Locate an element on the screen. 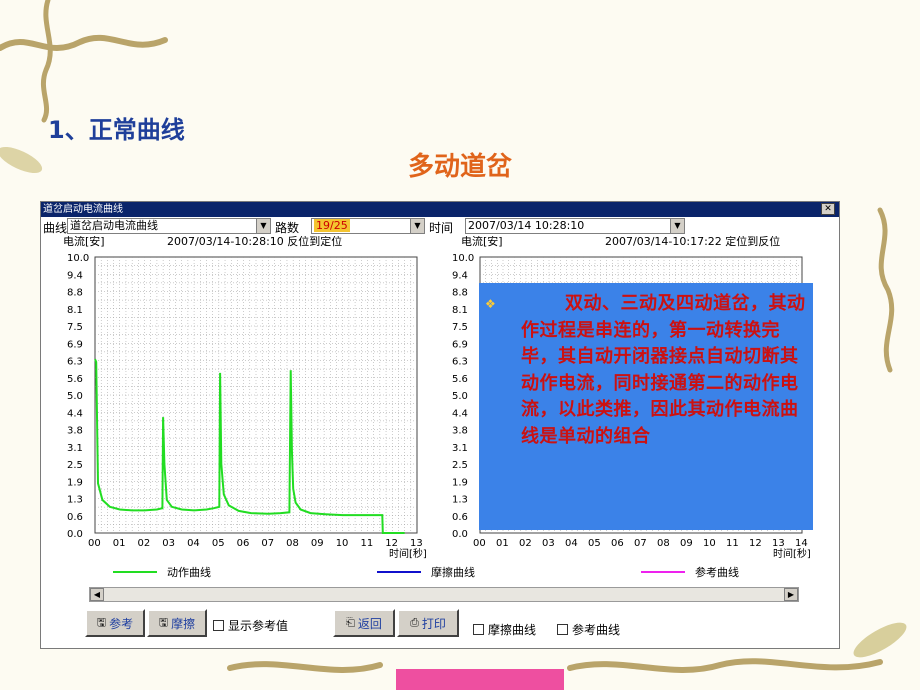 This screenshot has width=920, height=690. ref-curve-checkbox: 参考曲线 is located at coordinates (588, 629).